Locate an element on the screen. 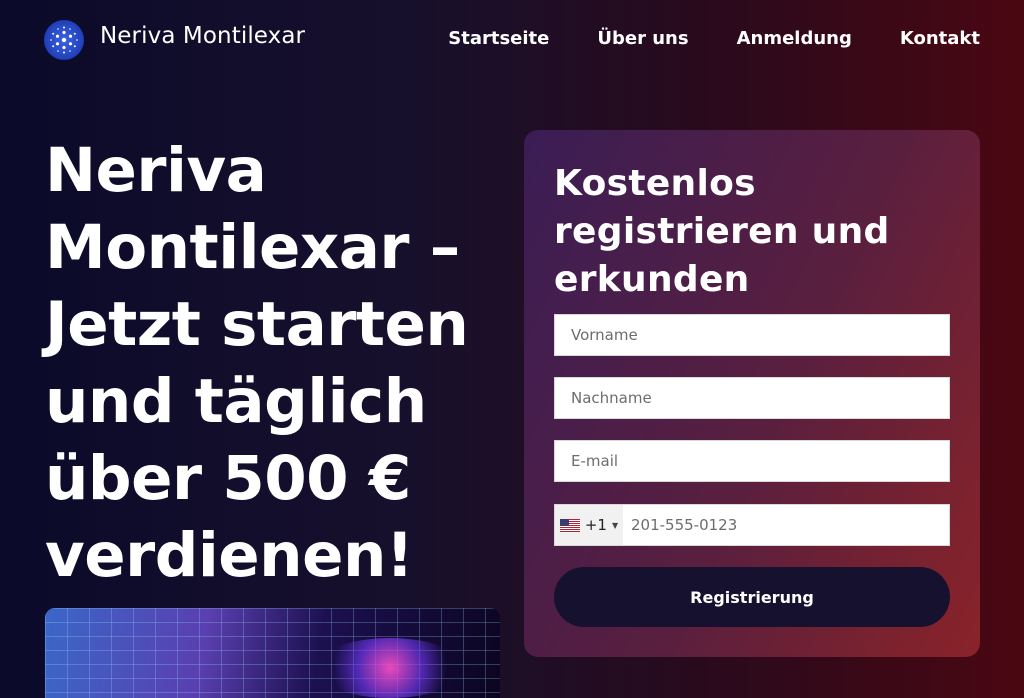  brand-name: Neriva Montilexar is located at coordinates (202, 36).